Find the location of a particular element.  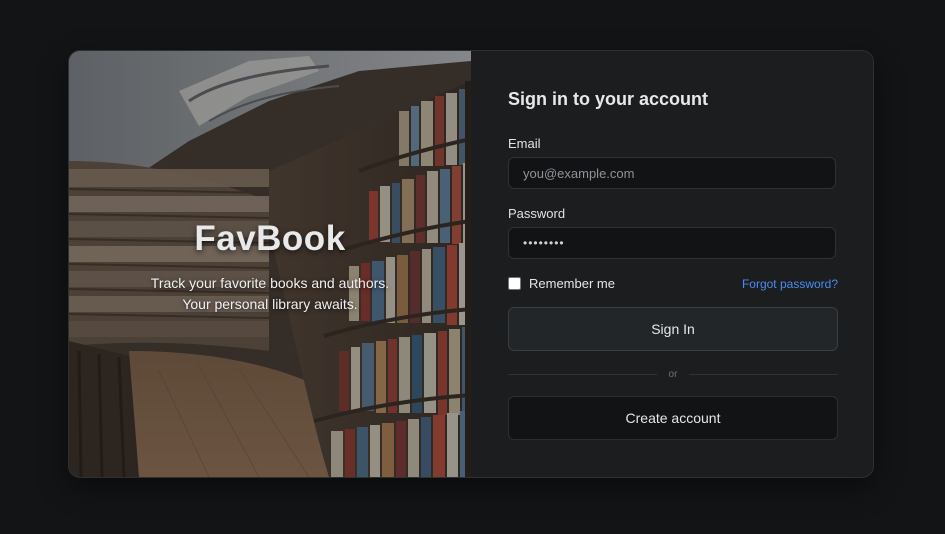

forgot-password-link: Forgot password? is located at coordinates (790, 284).